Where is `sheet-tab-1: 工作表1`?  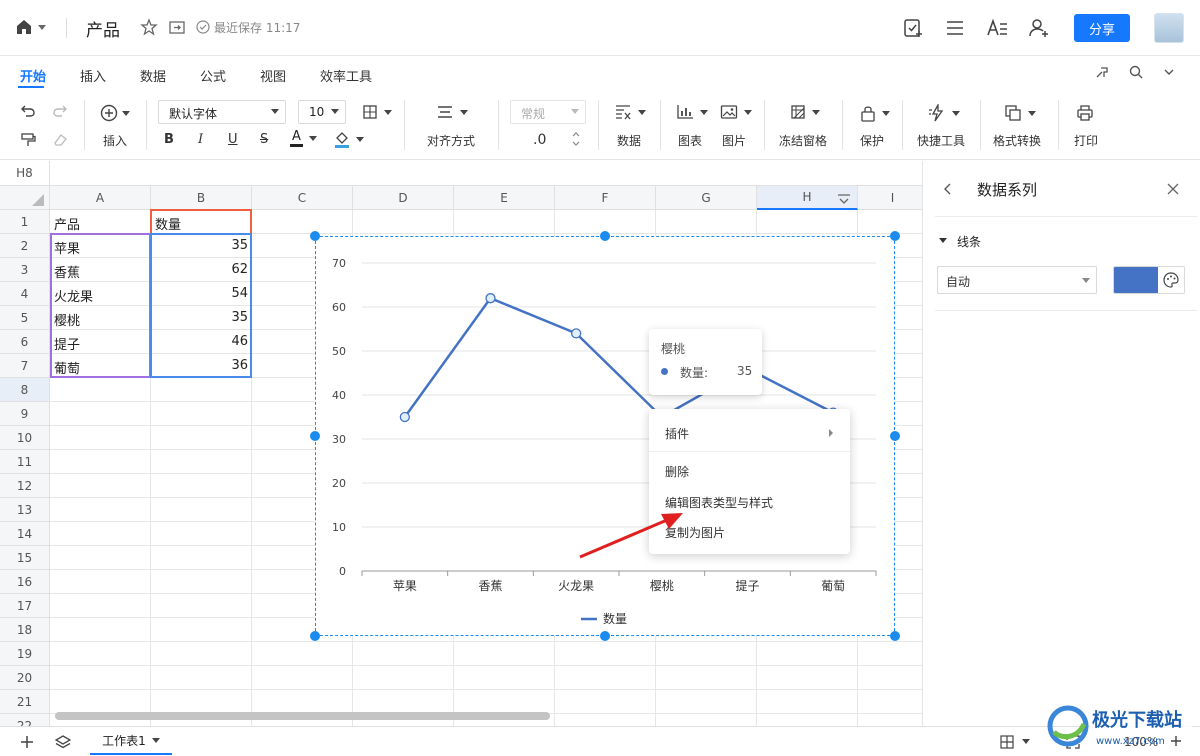 sheet-tab-1: 工作表1 is located at coordinates (131, 741).